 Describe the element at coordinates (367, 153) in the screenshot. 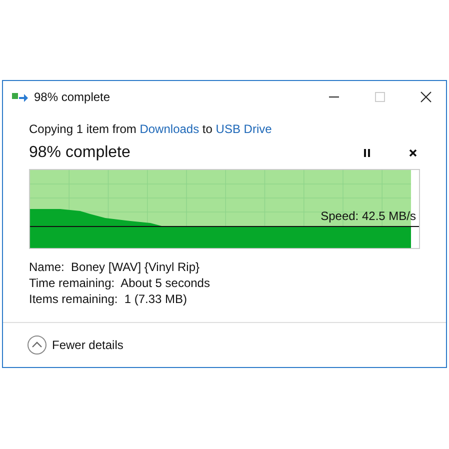

I see `pause-icon` at that location.